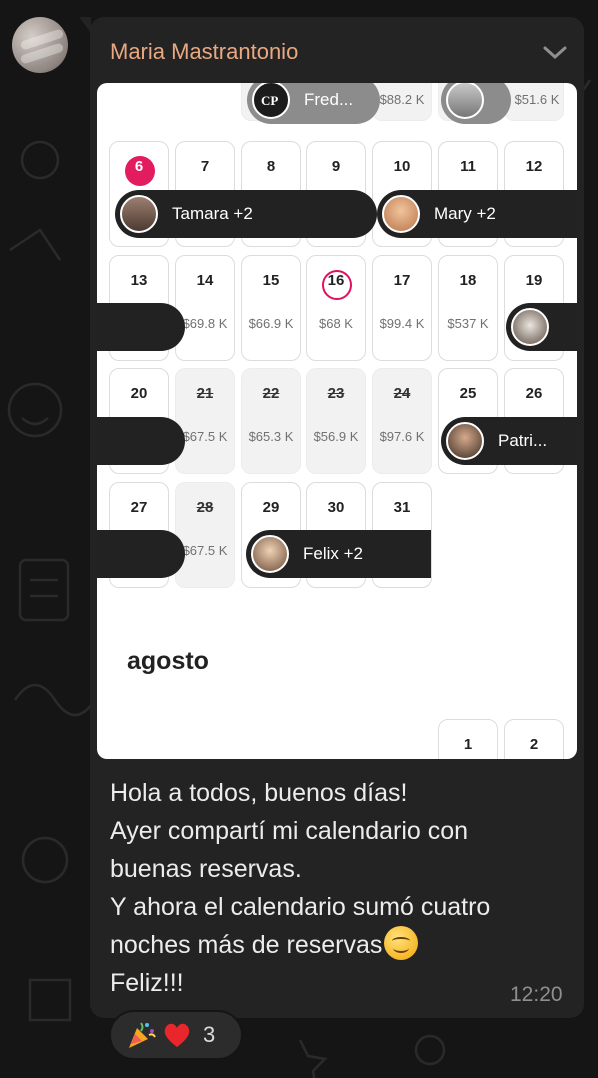 Image resolution: width=598 pixels, height=1078 pixels. What do you see at coordinates (468, 744) in the screenshot?
I see `day-number: 1` at bounding box center [468, 744].